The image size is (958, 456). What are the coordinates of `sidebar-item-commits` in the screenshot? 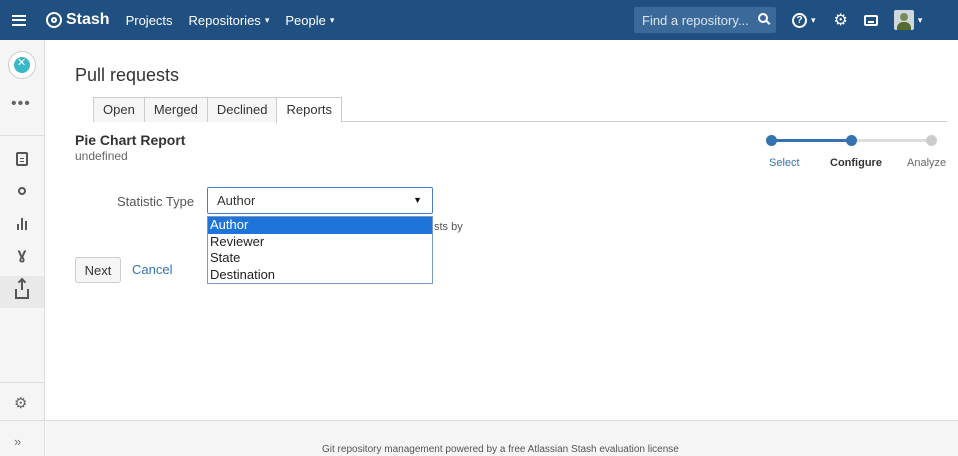 It's located at (22, 191).